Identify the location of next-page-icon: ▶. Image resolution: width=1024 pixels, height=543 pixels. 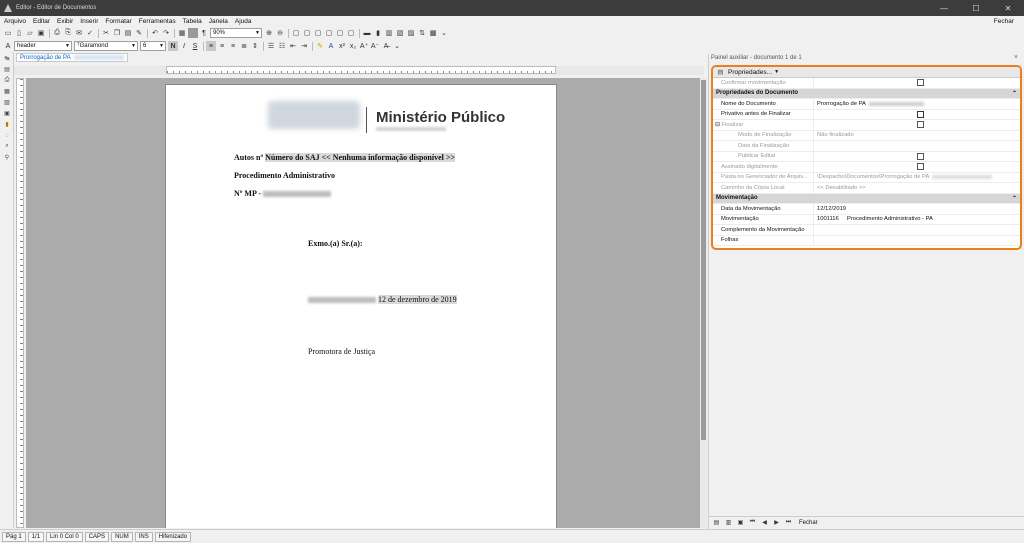
(776, 522).